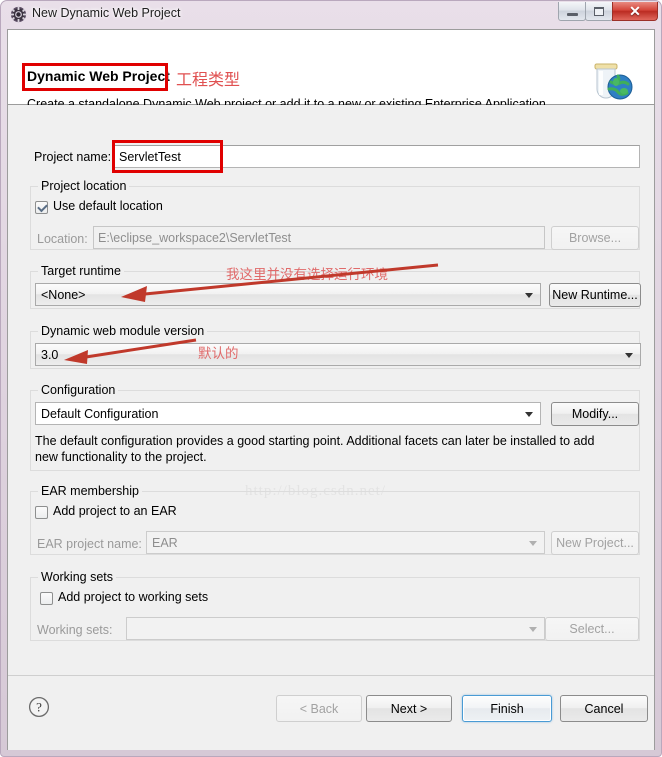 Image resolution: width=662 pixels, height=757 pixels. I want to click on maximize-button, so click(599, 11).